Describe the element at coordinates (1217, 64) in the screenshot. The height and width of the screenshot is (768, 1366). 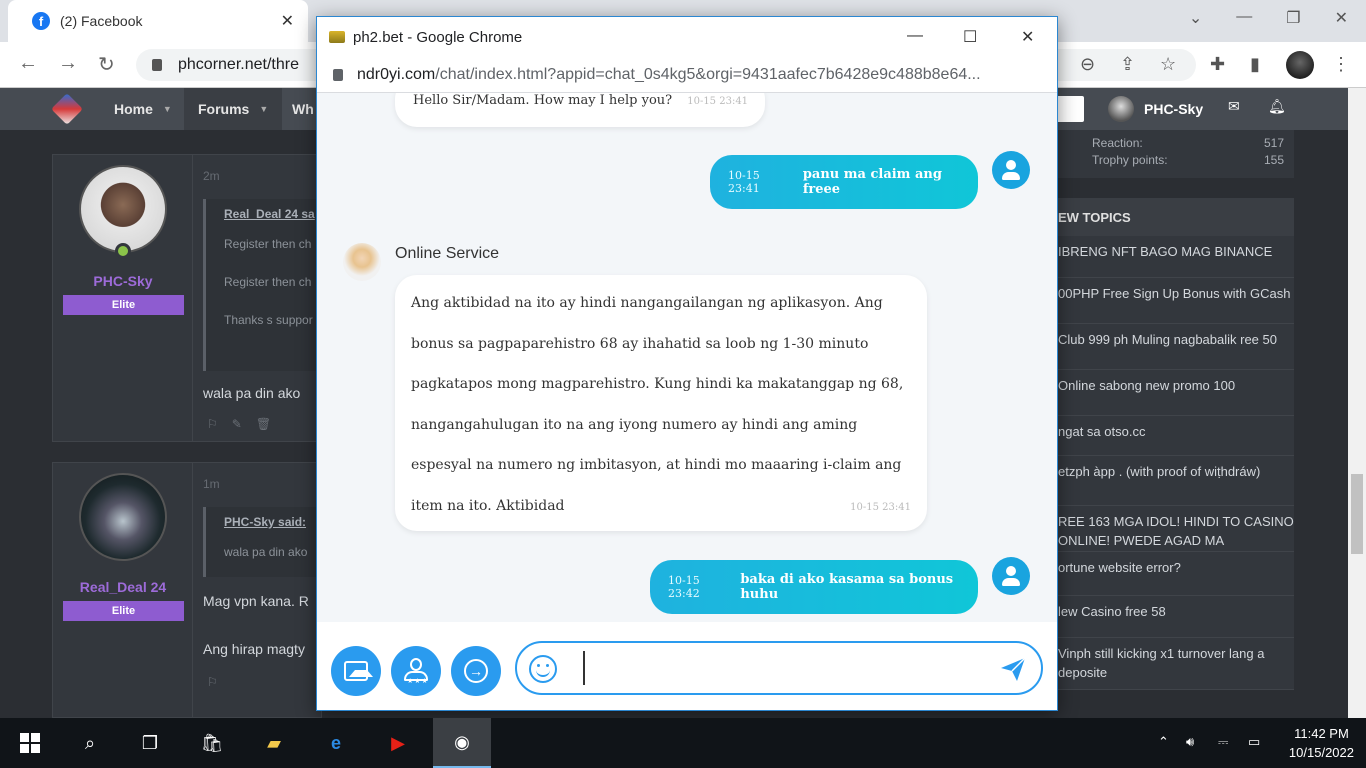
I see `extensions-icon: ✚` at that location.